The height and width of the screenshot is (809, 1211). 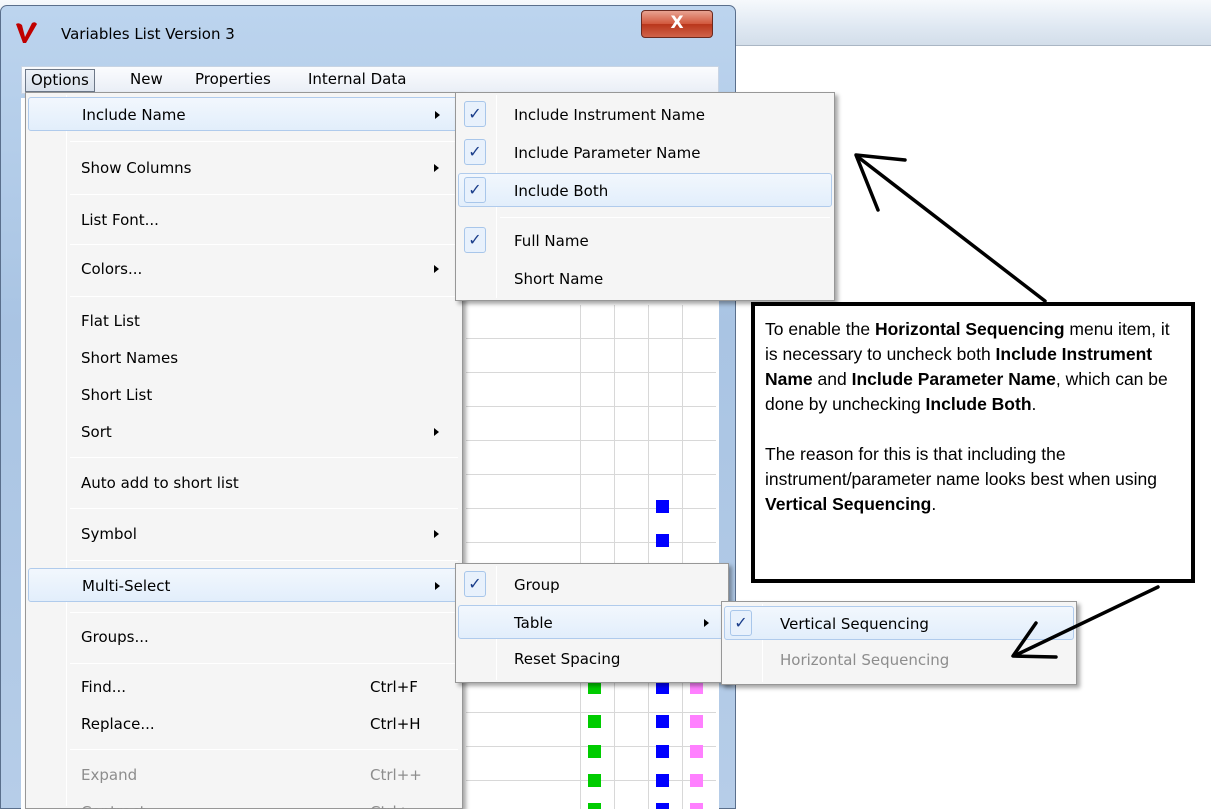 I want to click on menu-item-label: Expand, so click(x=109, y=775).